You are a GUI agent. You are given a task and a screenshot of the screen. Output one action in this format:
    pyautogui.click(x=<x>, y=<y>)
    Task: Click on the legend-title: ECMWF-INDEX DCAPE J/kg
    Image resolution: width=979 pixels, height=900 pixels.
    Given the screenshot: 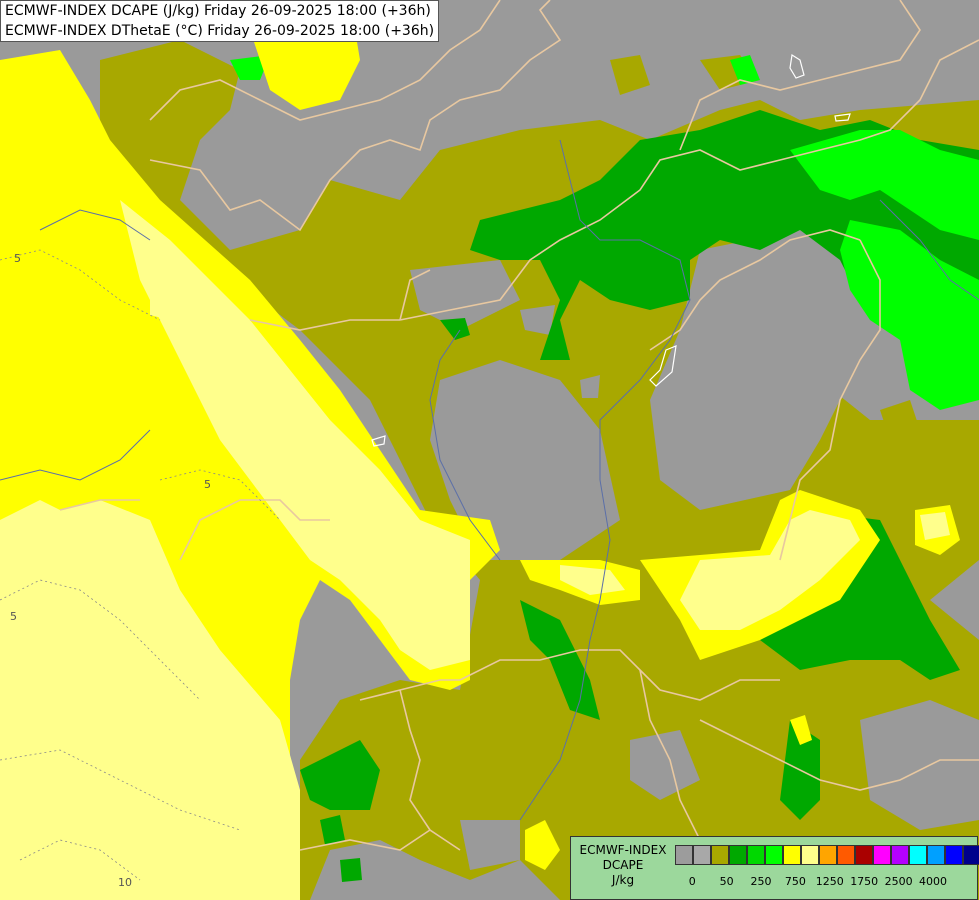 What is the action you would take?
    pyautogui.click(x=623, y=865)
    